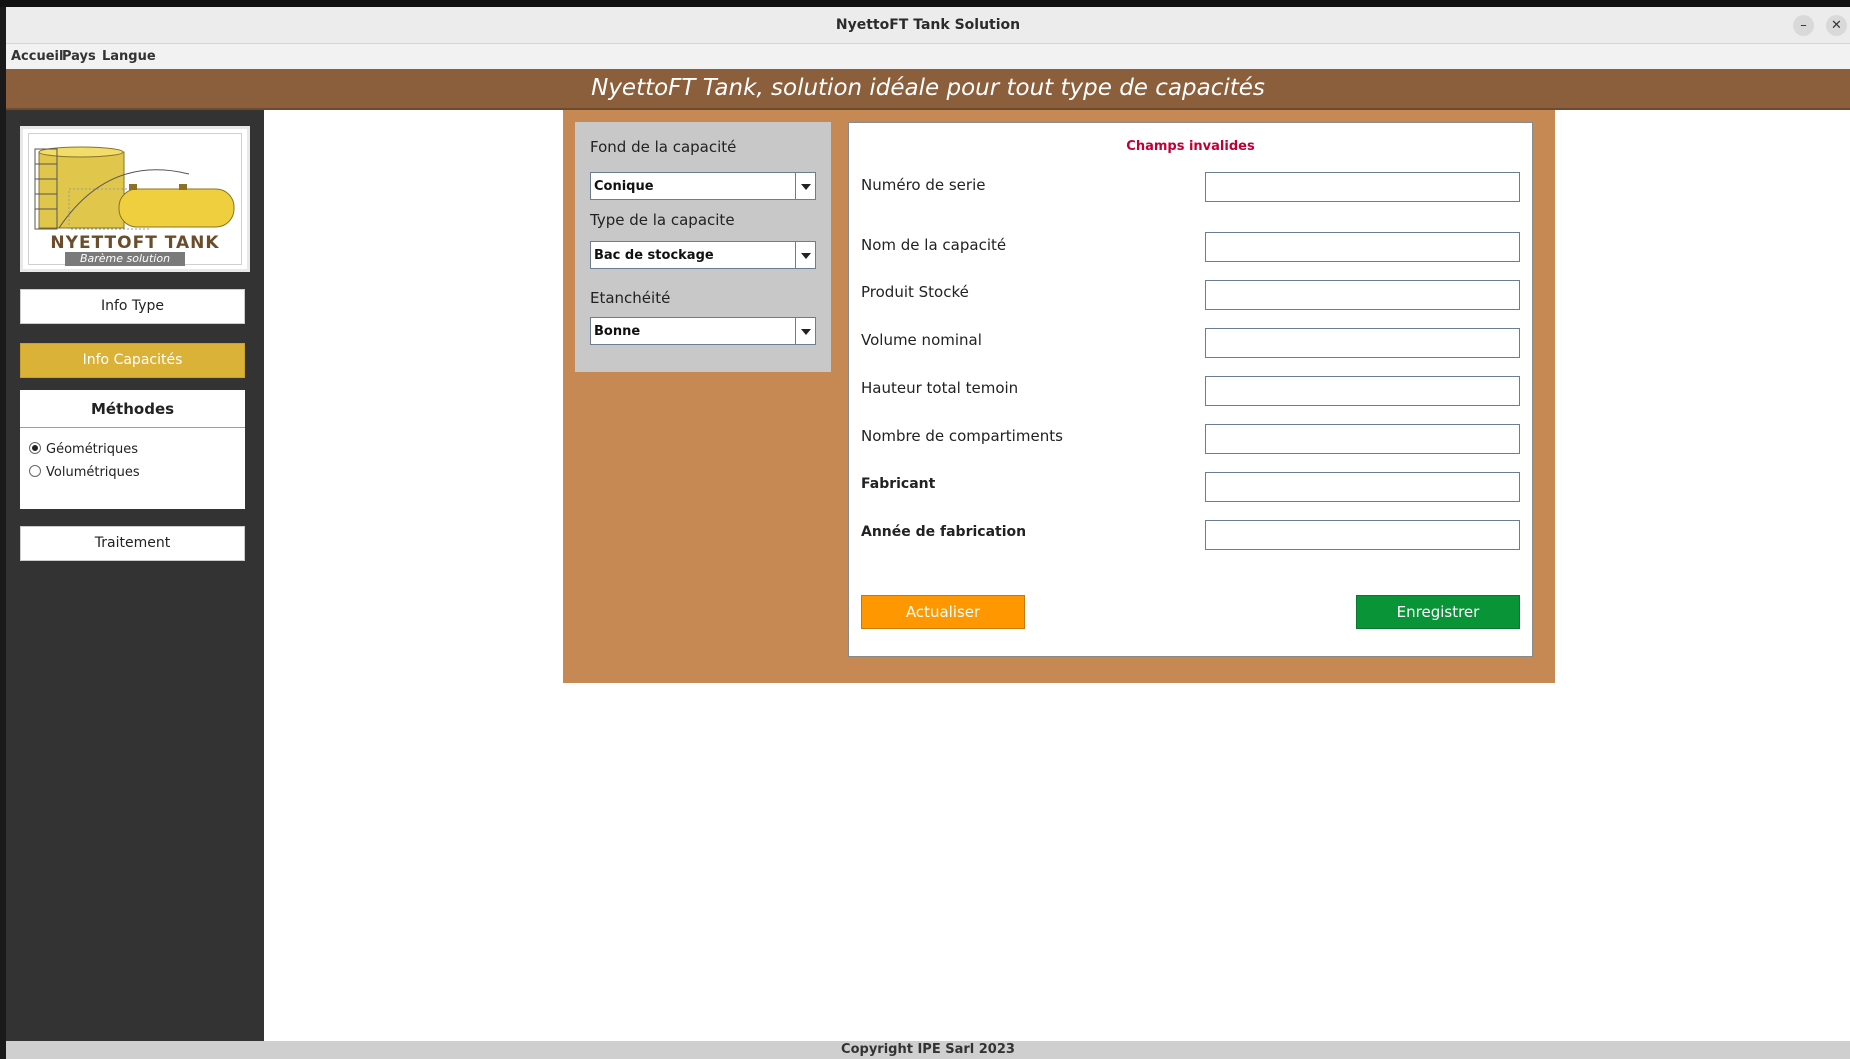 The image size is (1850, 1059). What do you see at coordinates (940, 388) in the screenshot?
I see `hauteur-total-label: Hauteur total temoin` at bounding box center [940, 388].